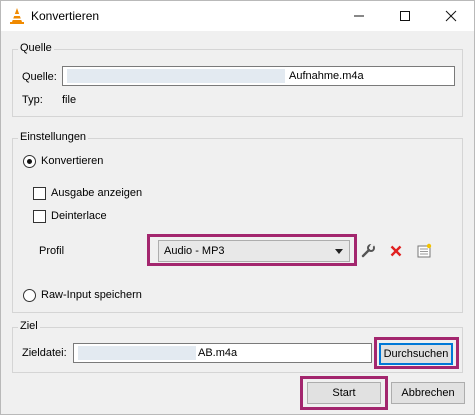  I want to click on target-group-label: Ziel, so click(29, 326).